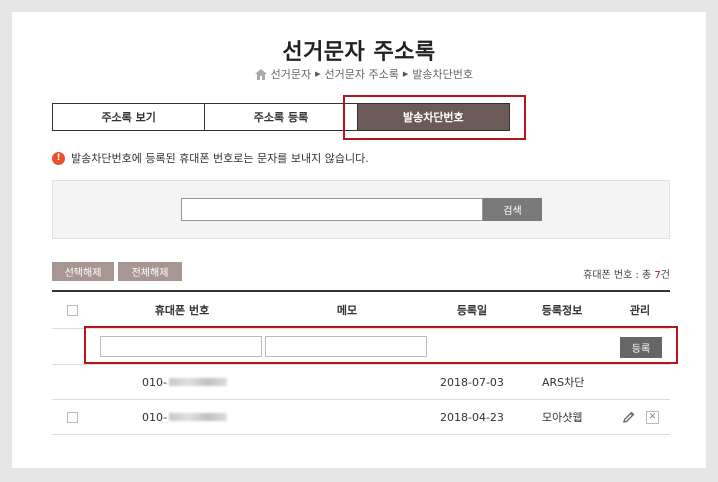  I want to click on search-area: 검색, so click(361, 209).